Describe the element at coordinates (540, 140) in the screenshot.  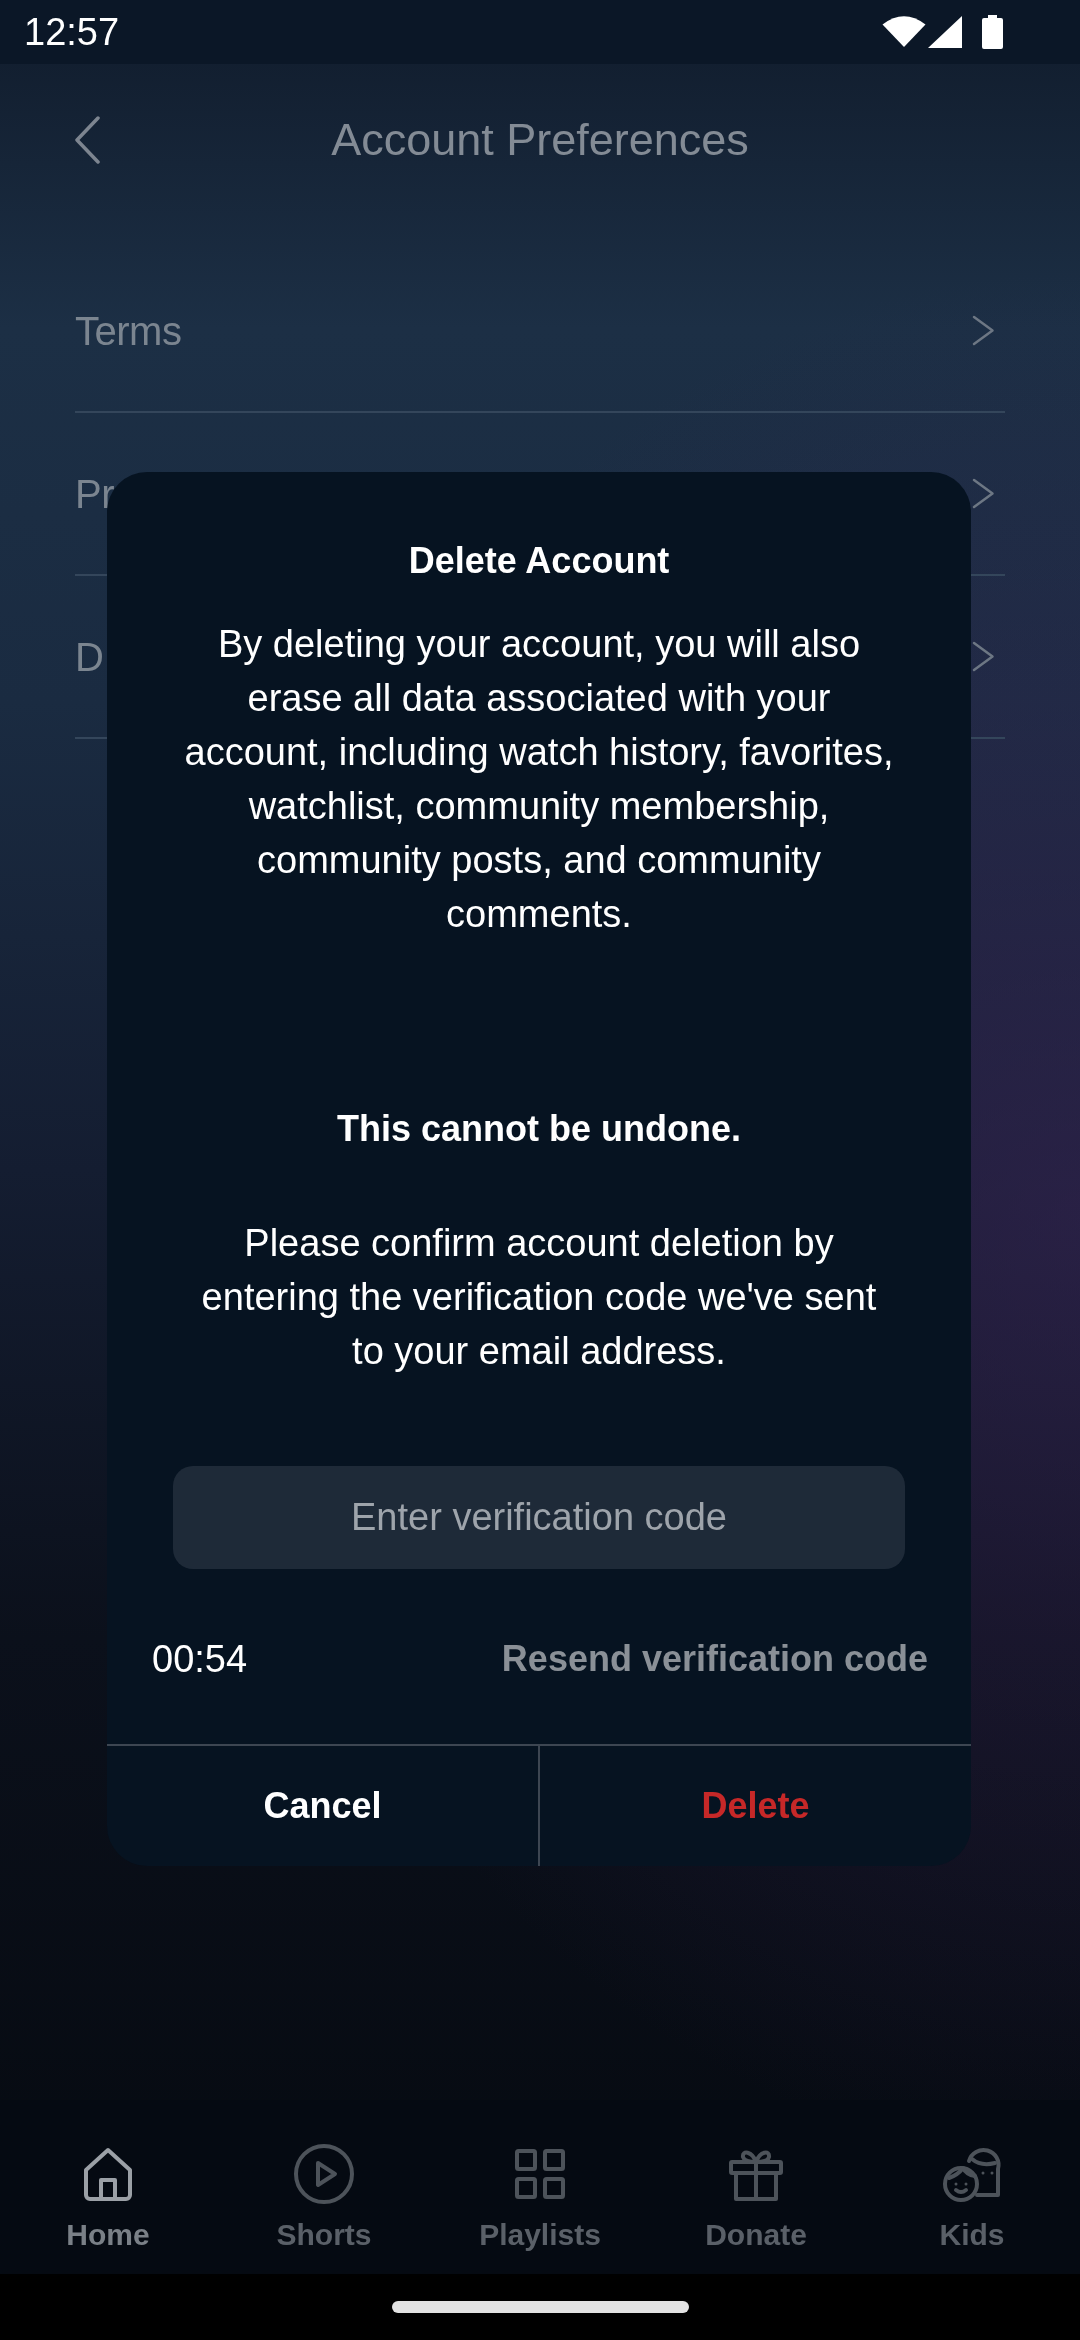
I see `page-title: Account Preferences` at that location.